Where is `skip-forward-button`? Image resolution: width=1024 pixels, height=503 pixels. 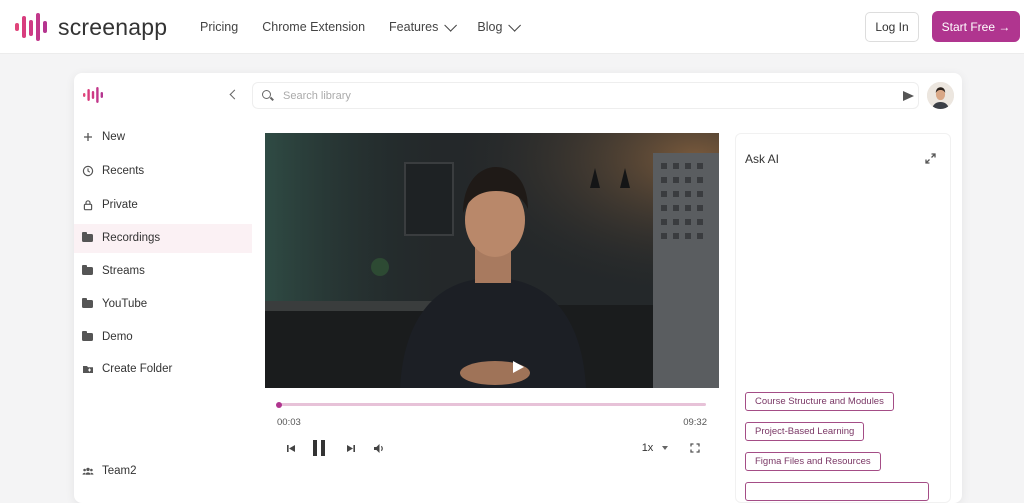
skip-forward-button is located at coordinates (350, 448).